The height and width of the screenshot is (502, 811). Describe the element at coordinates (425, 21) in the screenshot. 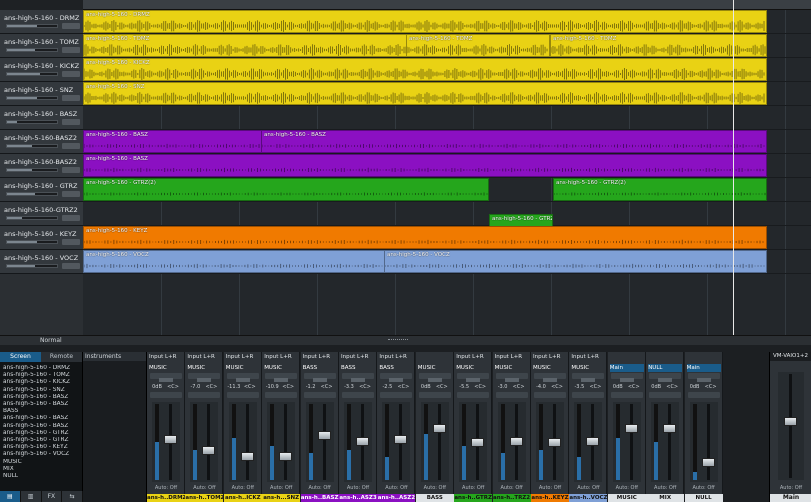

I see `audio-clip: ans-high-5-160 - DRMZ` at that location.